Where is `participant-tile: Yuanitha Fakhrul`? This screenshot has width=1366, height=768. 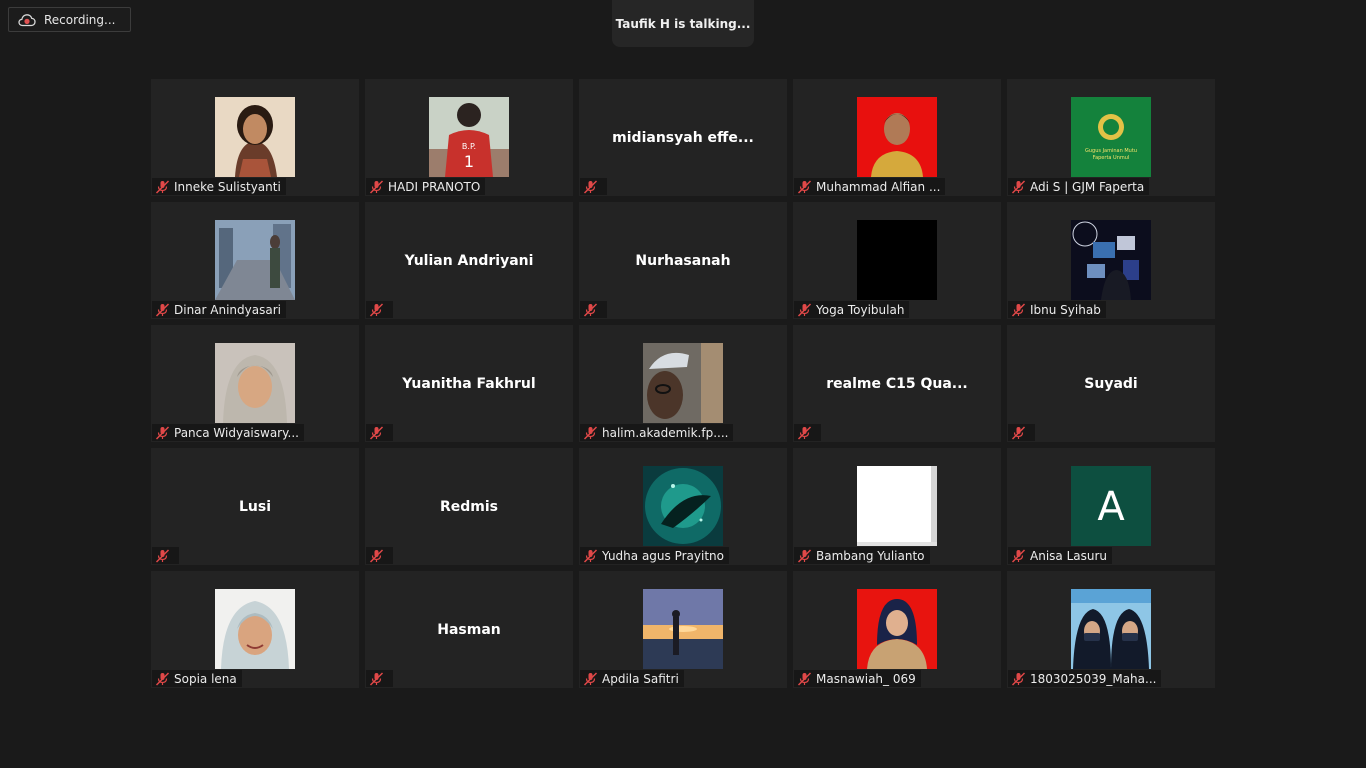 participant-tile: Yuanitha Fakhrul is located at coordinates (469, 383).